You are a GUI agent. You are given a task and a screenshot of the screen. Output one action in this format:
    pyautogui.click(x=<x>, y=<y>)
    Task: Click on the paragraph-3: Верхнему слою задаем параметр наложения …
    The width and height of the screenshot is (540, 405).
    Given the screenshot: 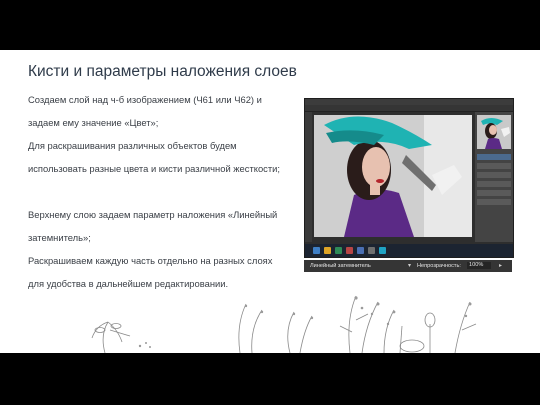 What is the action you would take?
    pyautogui.click(x=153, y=226)
    